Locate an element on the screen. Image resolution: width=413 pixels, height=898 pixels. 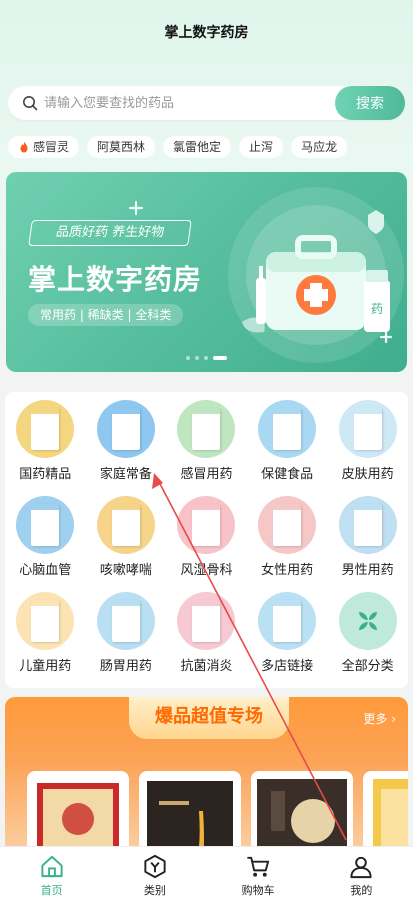
female-medicine-icon is located at coordinates (287, 525).